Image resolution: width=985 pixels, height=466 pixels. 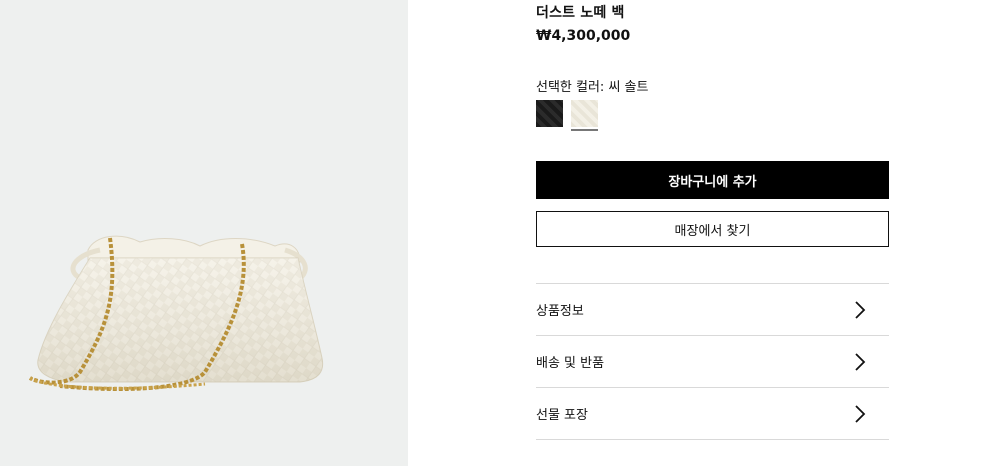 What do you see at coordinates (712, 180) in the screenshot?
I see `add-to-cart-button: 장바구니에 추가` at bounding box center [712, 180].